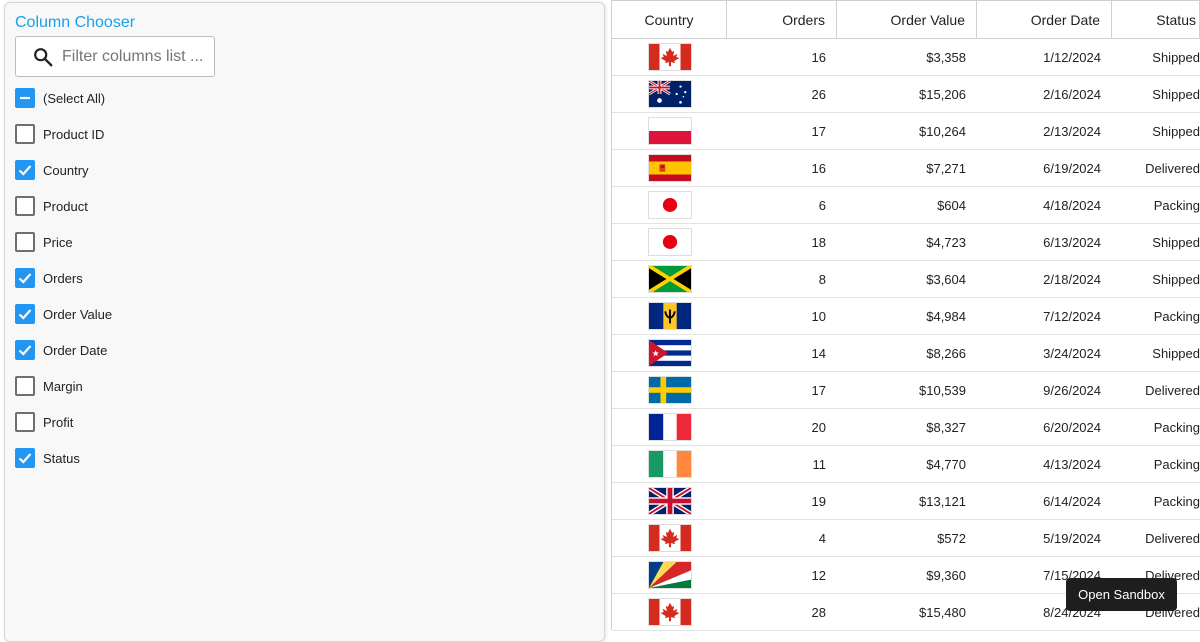  I want to click on sweden-flag-icon, so click(669, 390).